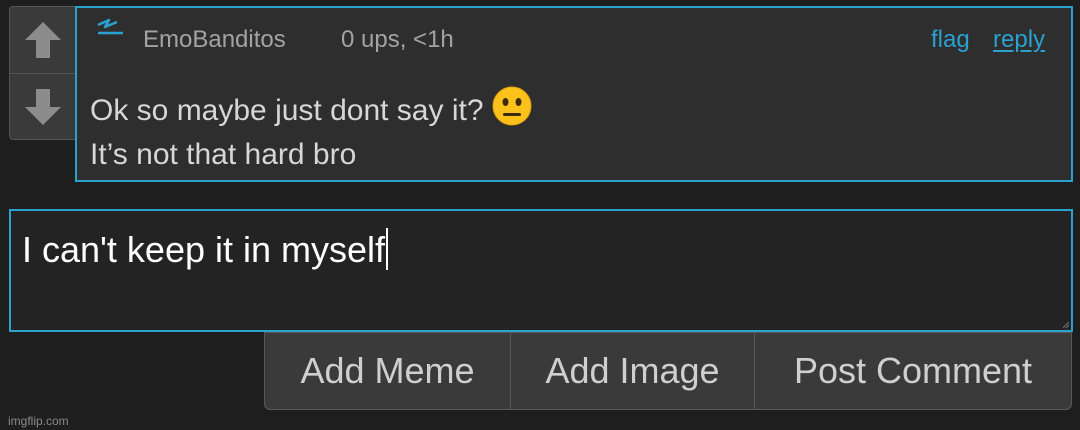 Image resolution: width=1080 pixels, height=430 pixels. Describe the element at coordinates (387, 249) in the screenshot. I see `text-caret` at that location.